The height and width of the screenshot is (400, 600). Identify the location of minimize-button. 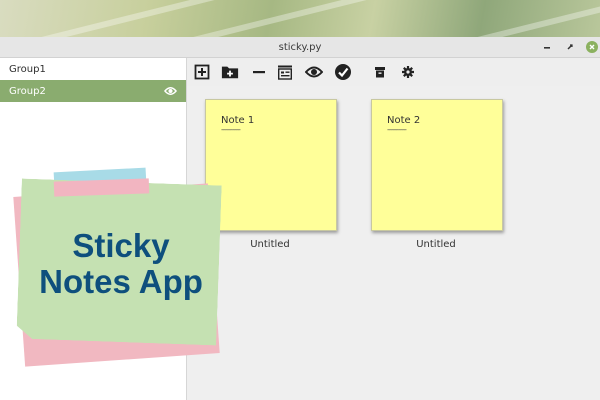
(547, 47).